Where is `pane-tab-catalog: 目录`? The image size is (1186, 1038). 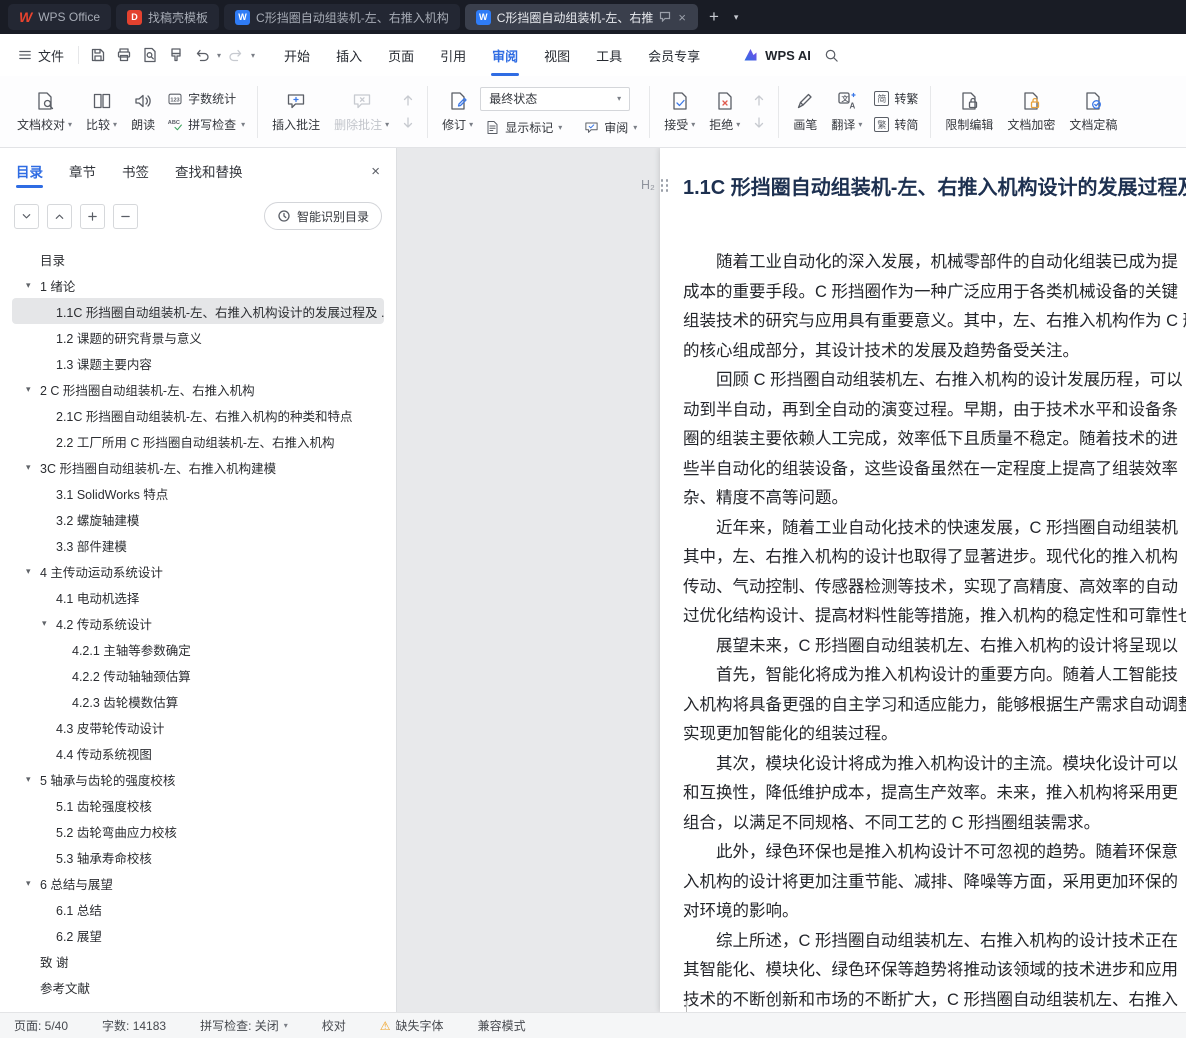 pane-tab-catalog: 目录 is located at coordinates (29, 171).